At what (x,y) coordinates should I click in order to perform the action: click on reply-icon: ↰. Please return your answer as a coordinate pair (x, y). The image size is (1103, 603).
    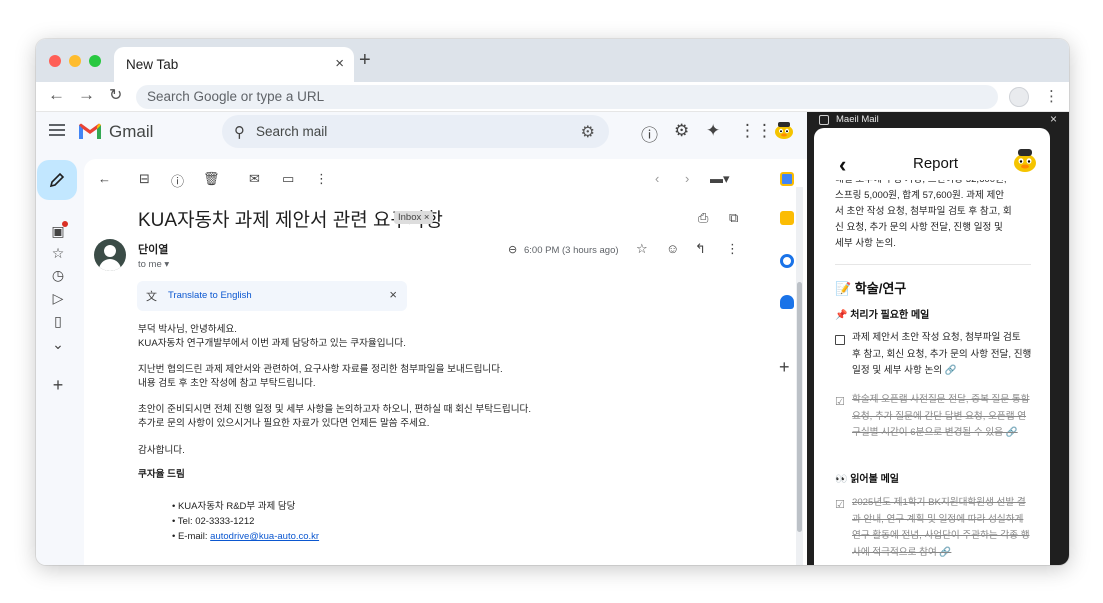
    Looking at the image, I should click on (700, 249).